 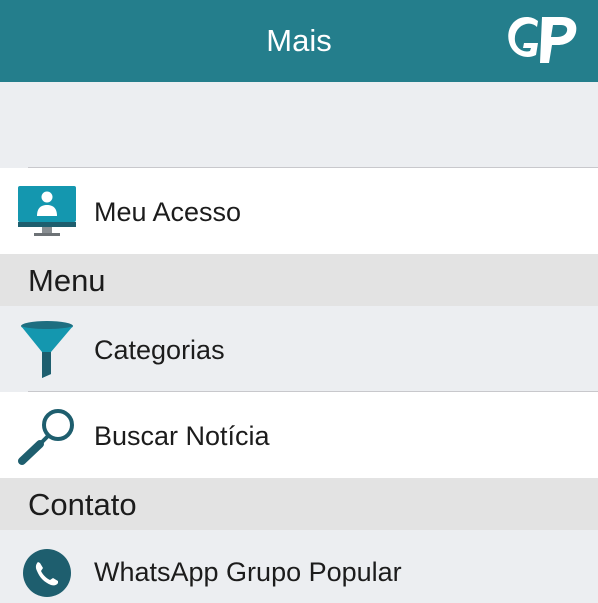 I want to click on gp-logo: GP, so click(x=541, y=40).